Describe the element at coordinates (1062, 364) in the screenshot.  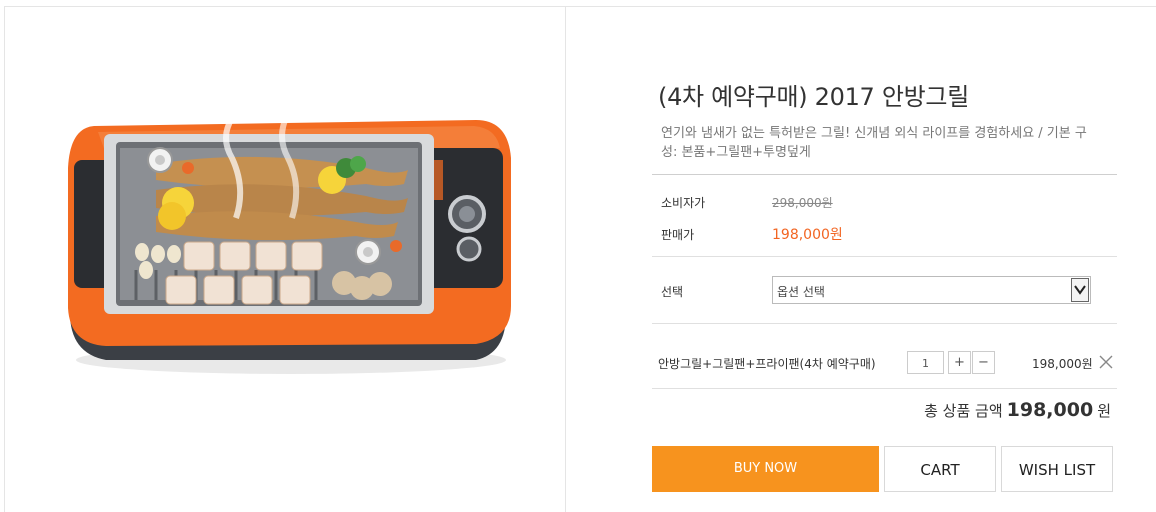
I see `selected-option-price: 198,000원` at that location.